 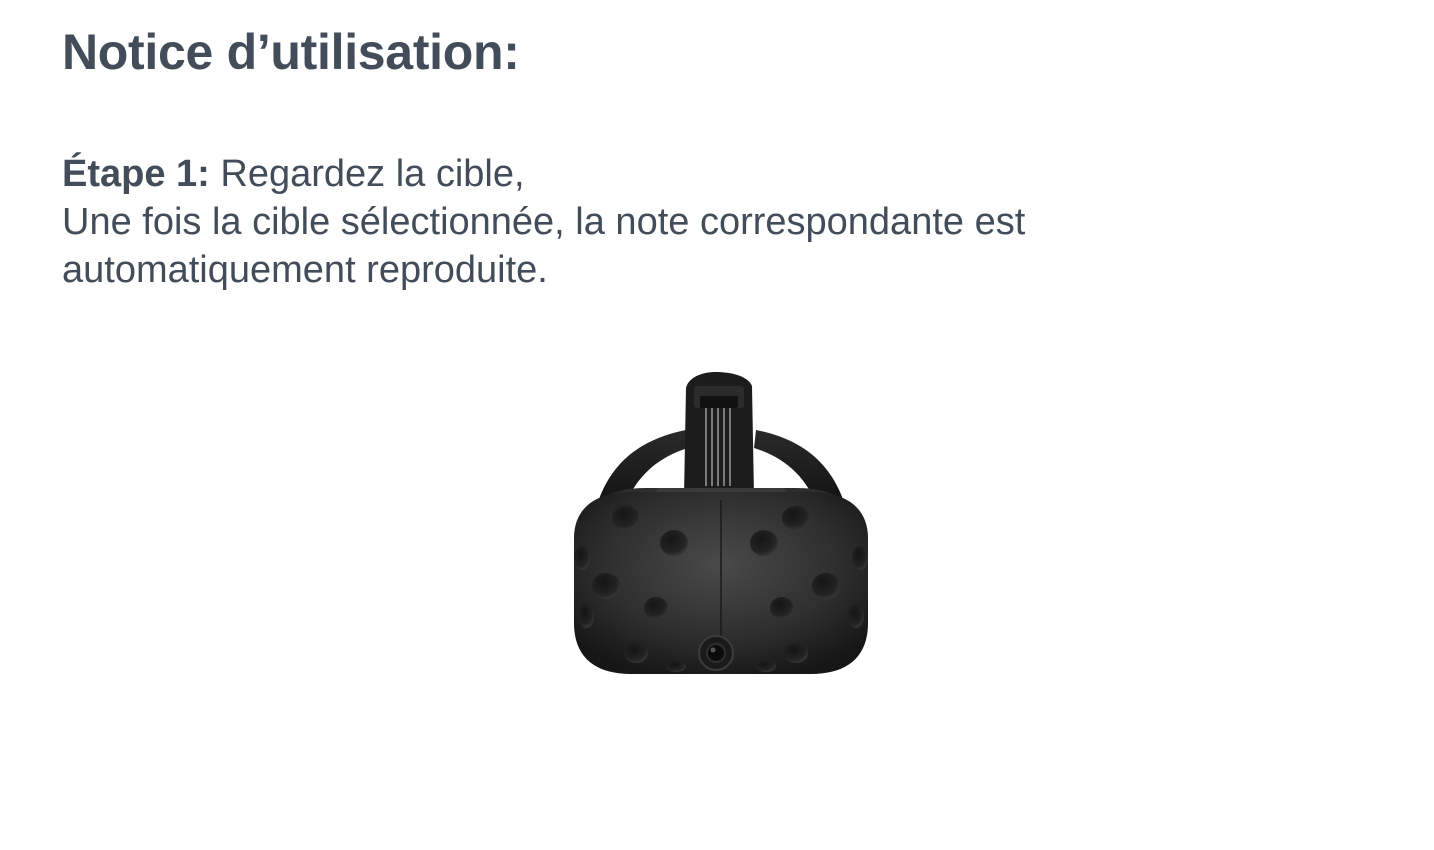 I want to click on page-title: Notice d’utilisation:, so click(x=291, y=52).